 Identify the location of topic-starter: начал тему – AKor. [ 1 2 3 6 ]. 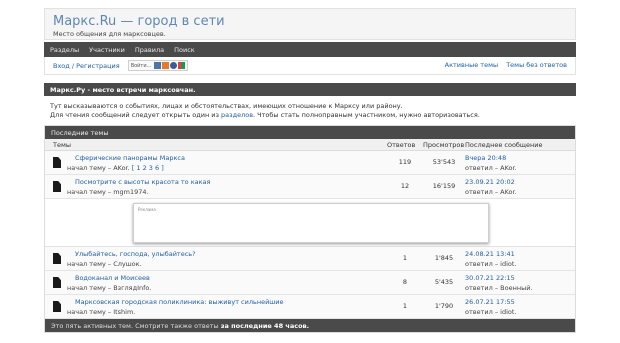
(115, 168).